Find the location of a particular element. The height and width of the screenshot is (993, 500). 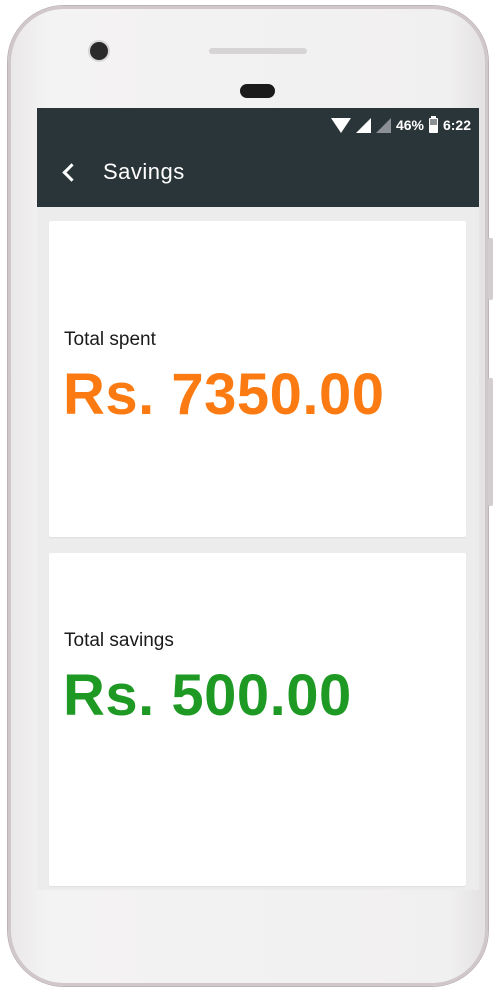

total-spent-label: Total spent is located at coordinates (110, 339).